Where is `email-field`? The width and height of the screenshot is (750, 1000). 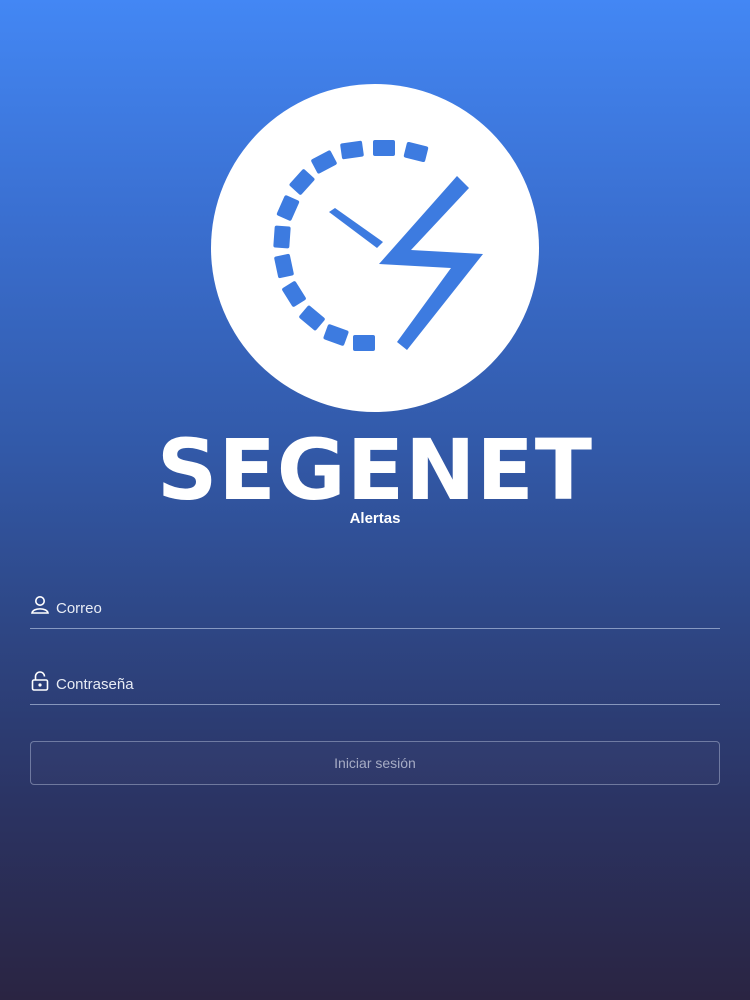
email-field is located at coordinates (375, 610).